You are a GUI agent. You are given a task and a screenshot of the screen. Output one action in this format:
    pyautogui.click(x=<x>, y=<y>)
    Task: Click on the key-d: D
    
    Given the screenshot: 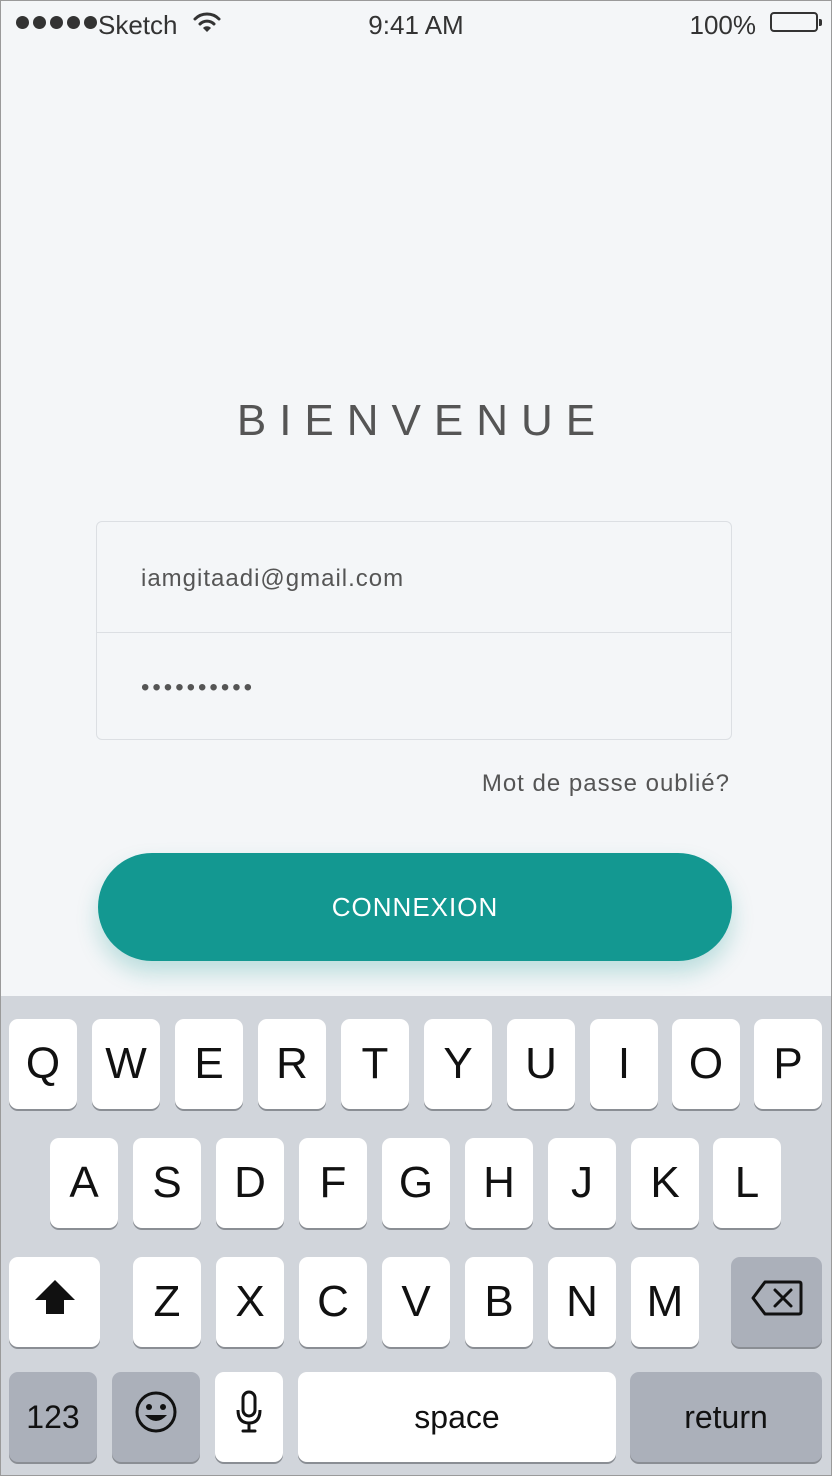 What is the action you would take?
    pyautogui.click(x=250, y=1183)
    